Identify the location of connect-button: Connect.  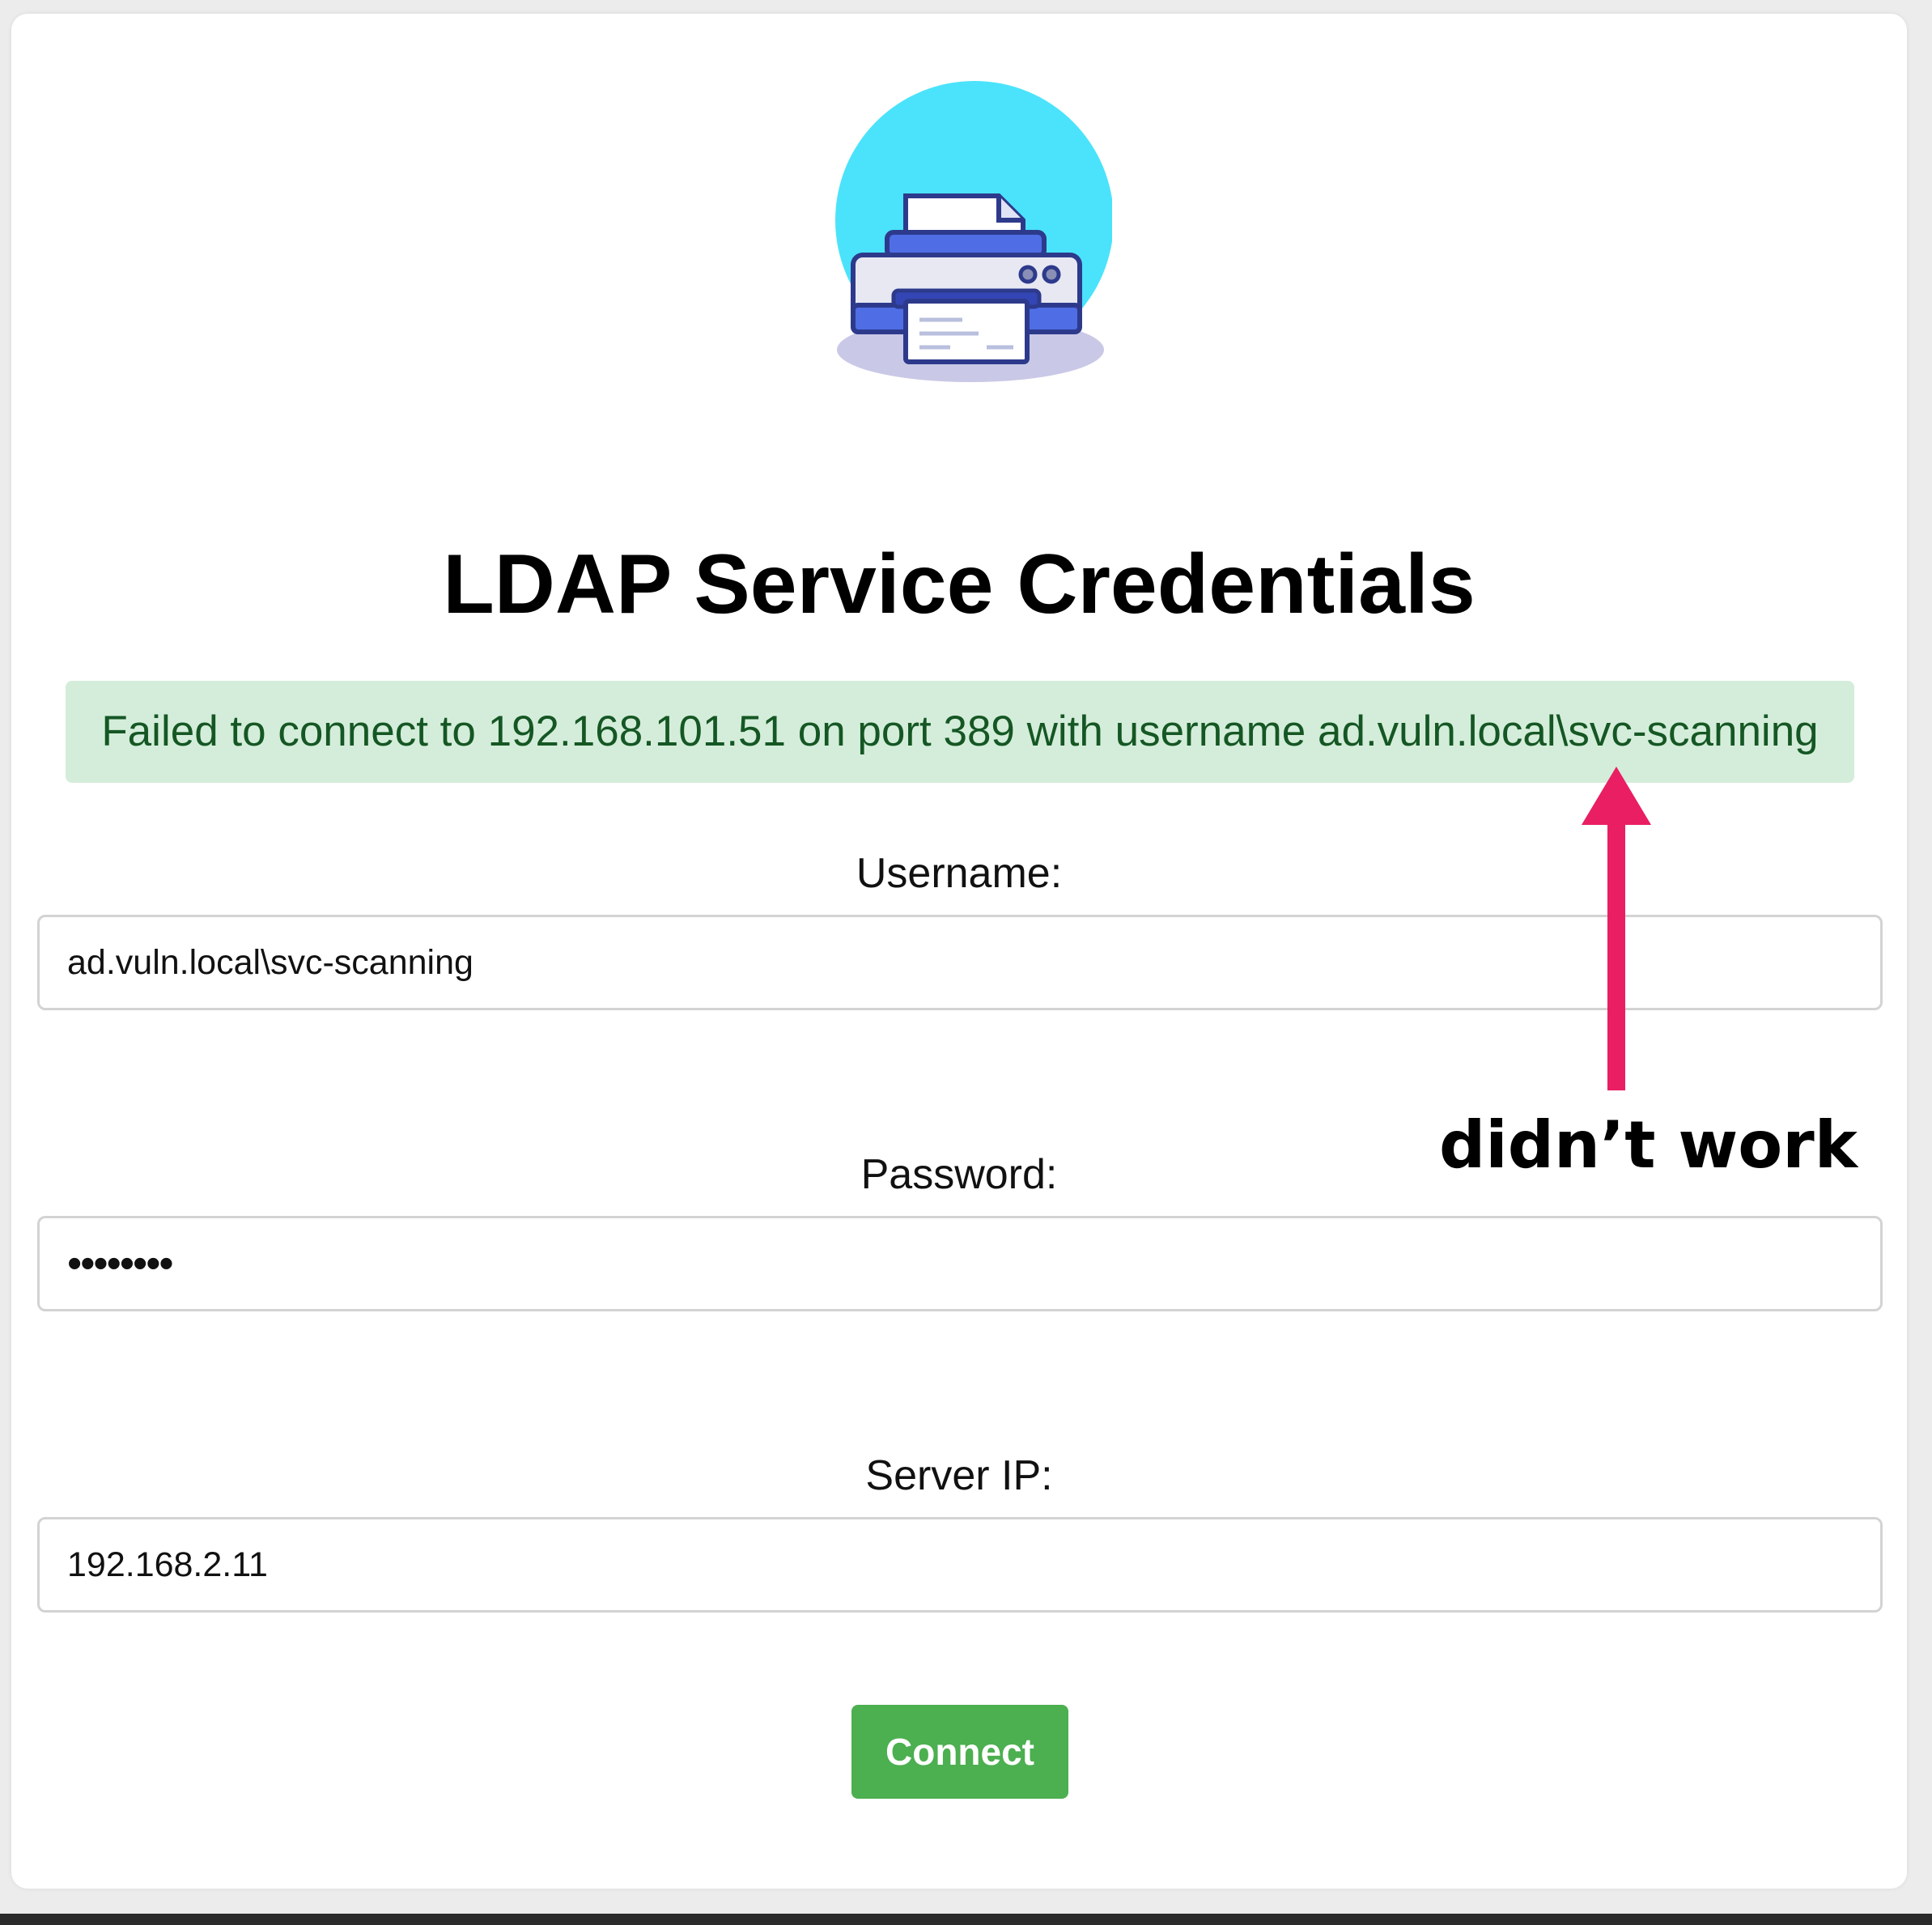
(959, 1752).